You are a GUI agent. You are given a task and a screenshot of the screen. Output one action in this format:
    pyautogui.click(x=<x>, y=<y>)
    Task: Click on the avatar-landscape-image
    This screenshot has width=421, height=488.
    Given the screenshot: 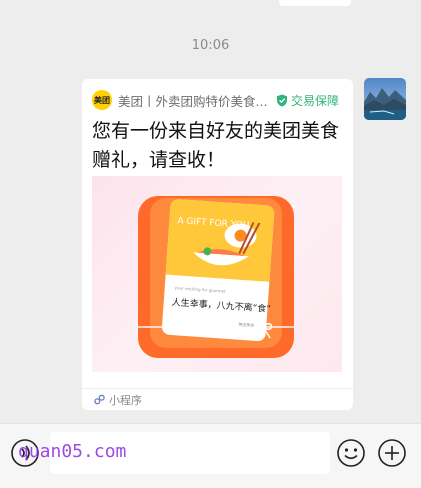 What is the action you would take?
    pyautogui.click(x=385, y=99)
    